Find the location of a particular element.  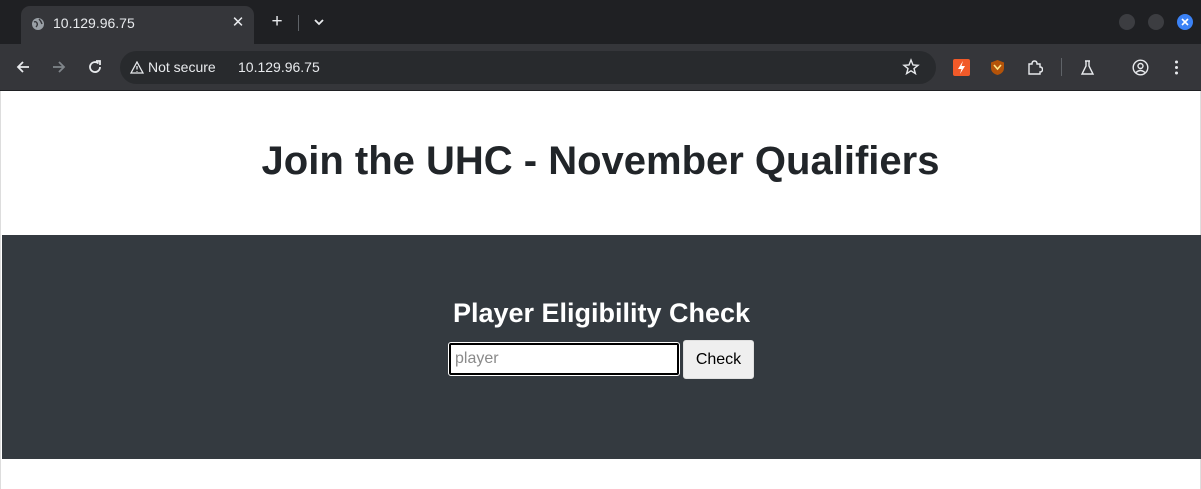

profile-avatar-icon is located at coordinates (1140, 67).